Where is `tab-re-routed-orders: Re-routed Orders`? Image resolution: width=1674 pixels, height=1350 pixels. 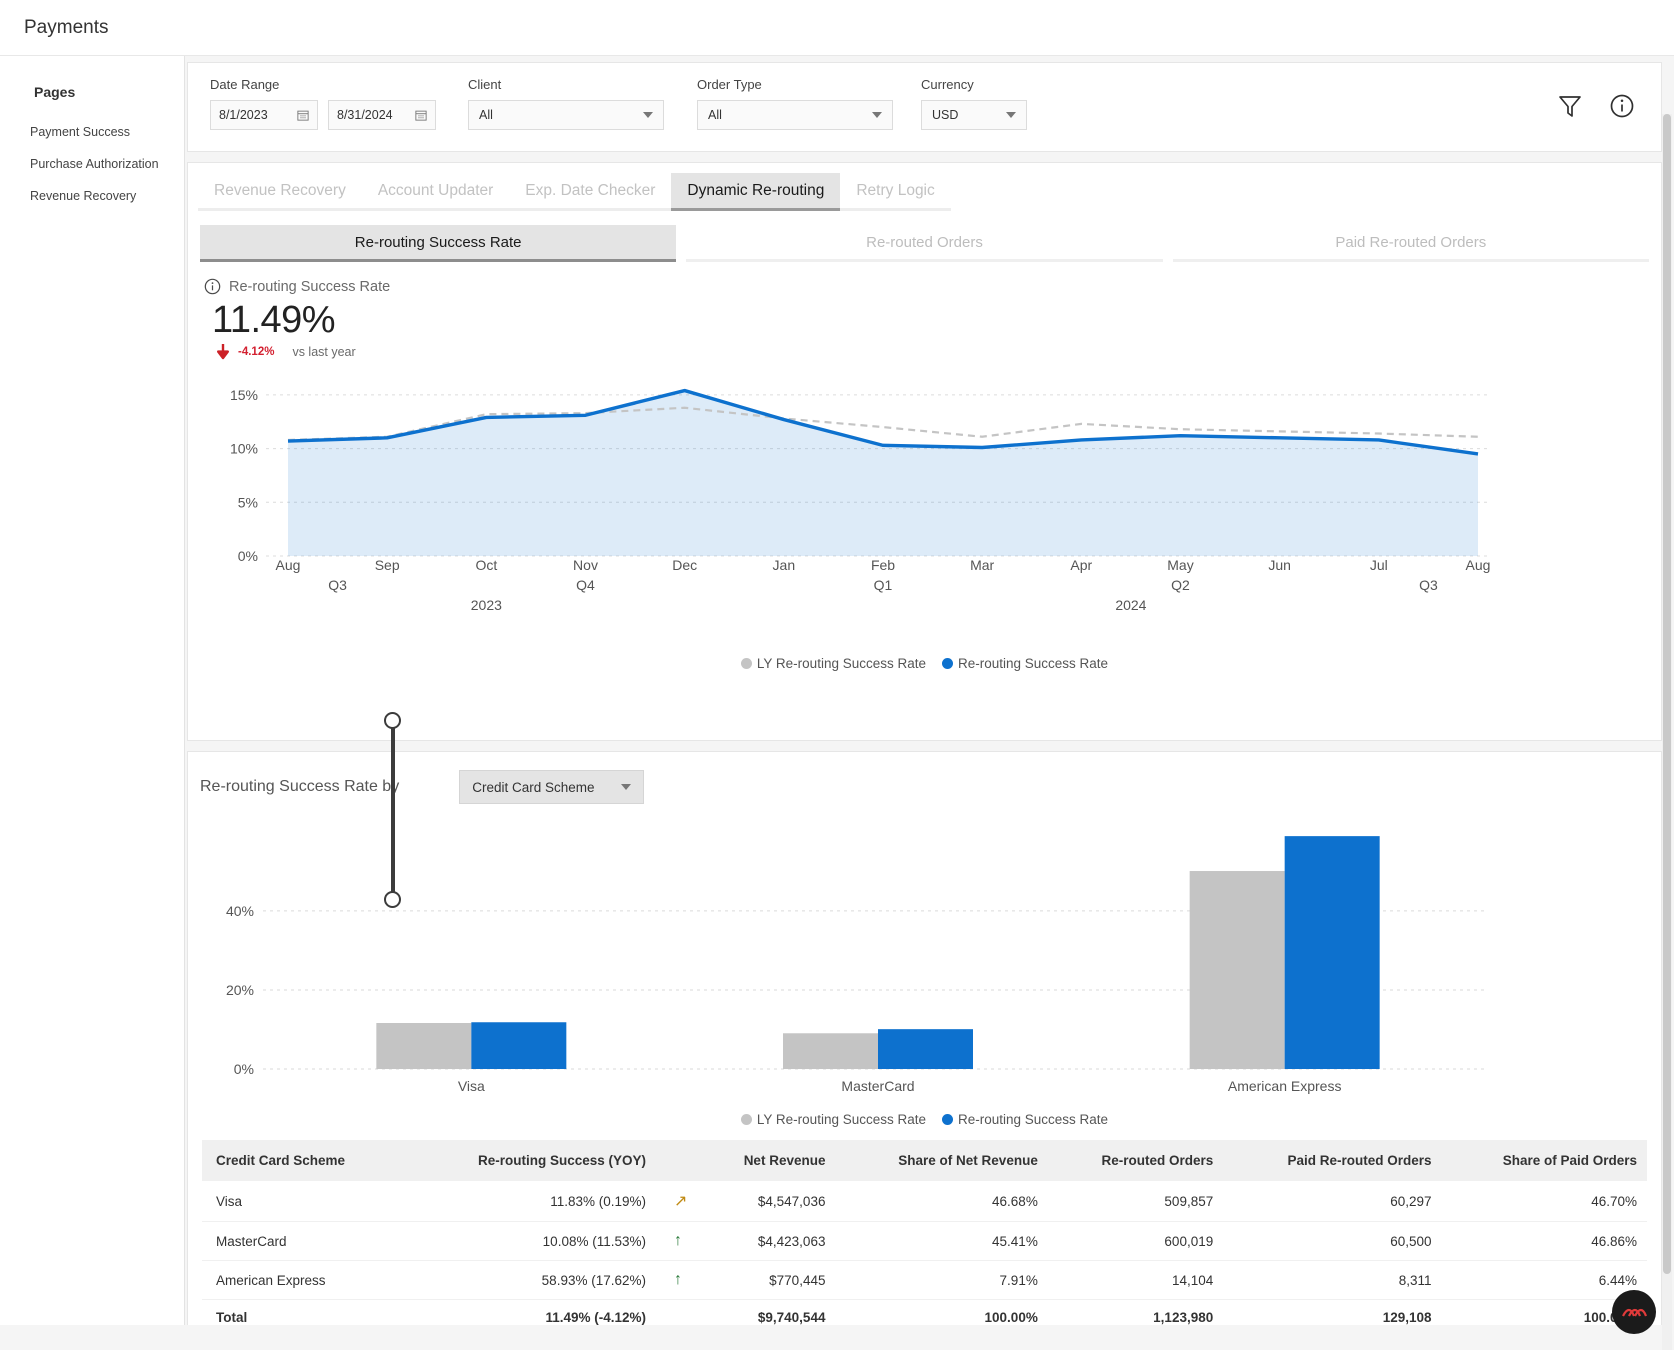 tab-re-routed-orders: Re-routed Orders is located at coordinates (924, 243).